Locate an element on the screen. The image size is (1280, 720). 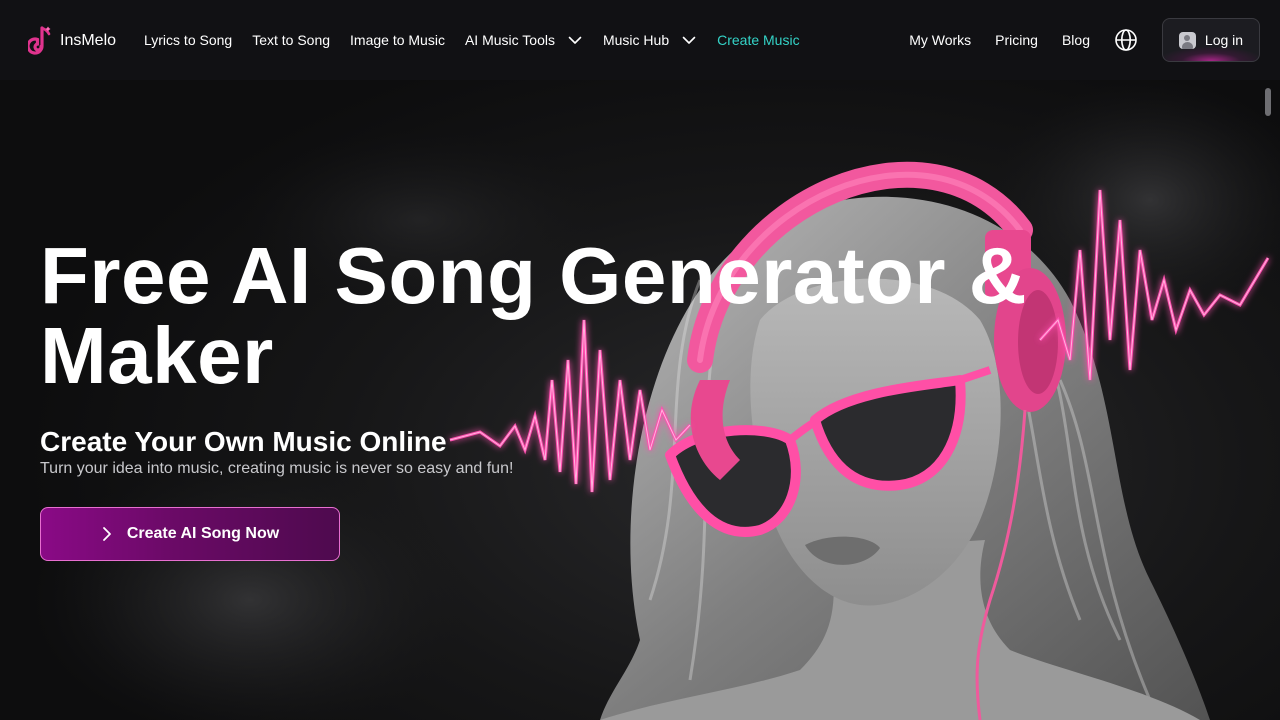
nav-label: My Works is located at coordinates (940, 40).